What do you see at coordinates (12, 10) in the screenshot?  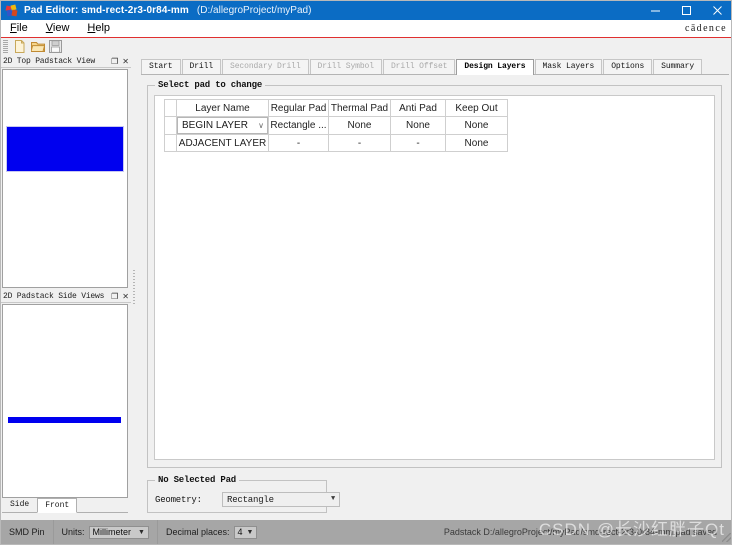 I see `app-icon` at bounding box center [12, 10].